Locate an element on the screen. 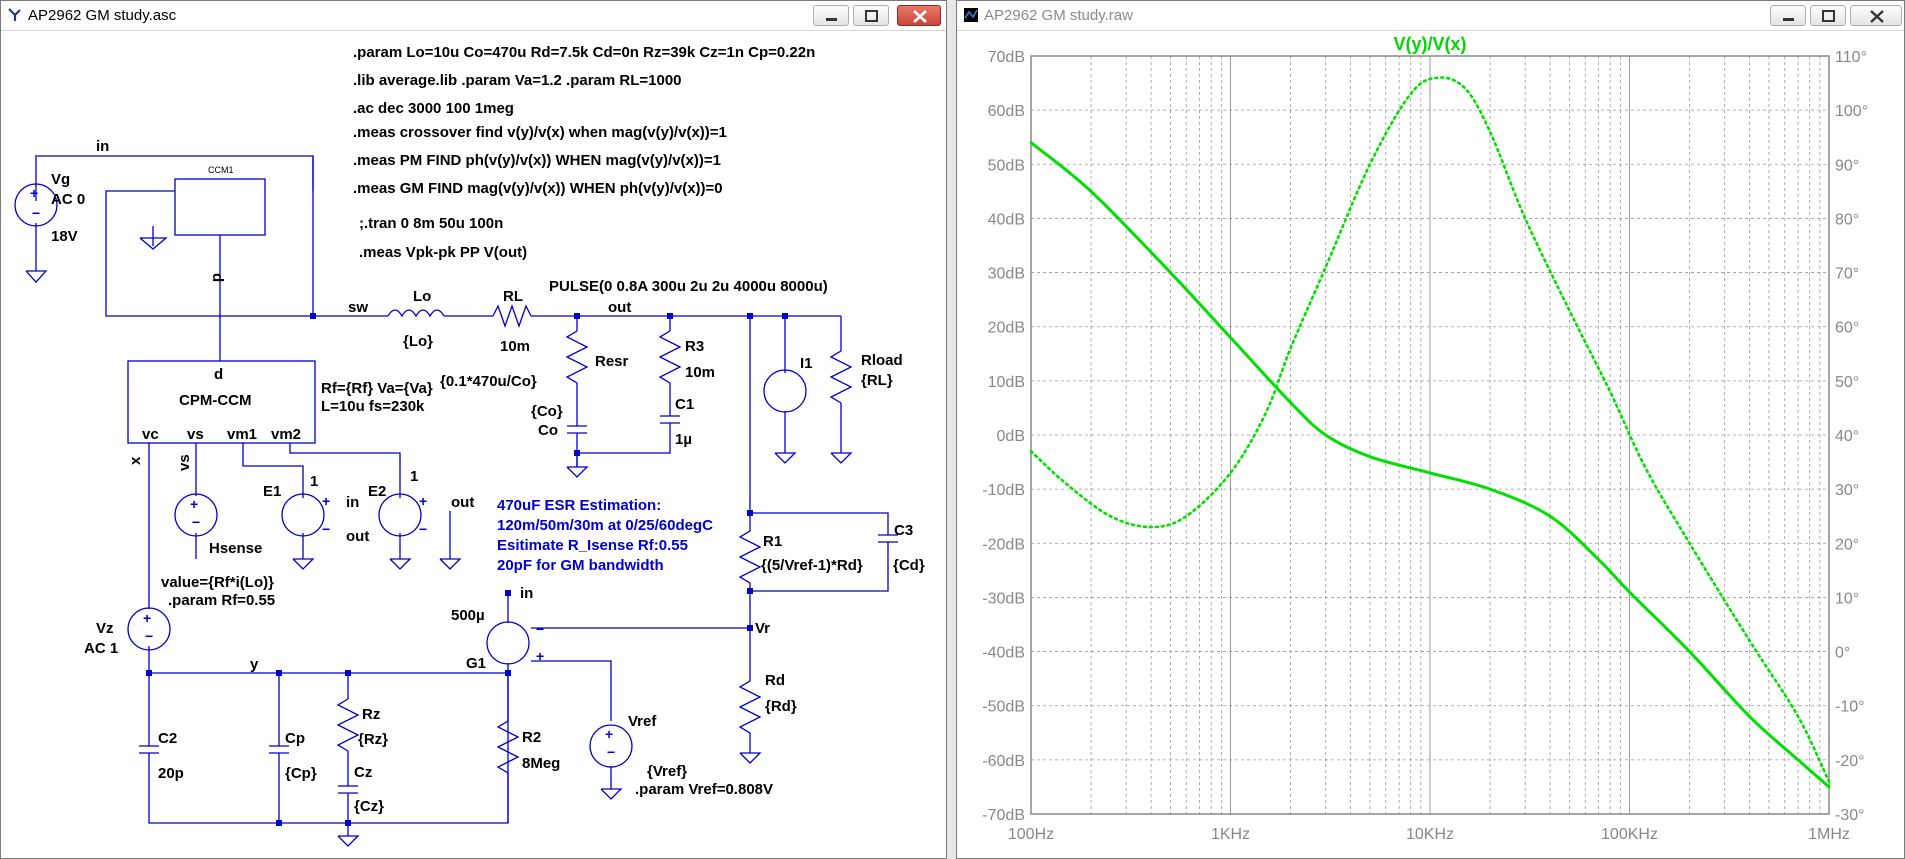 This screenshot has width=1905, height=859. y-right-tick-label: 110° is located at coordinates (1851, 57).